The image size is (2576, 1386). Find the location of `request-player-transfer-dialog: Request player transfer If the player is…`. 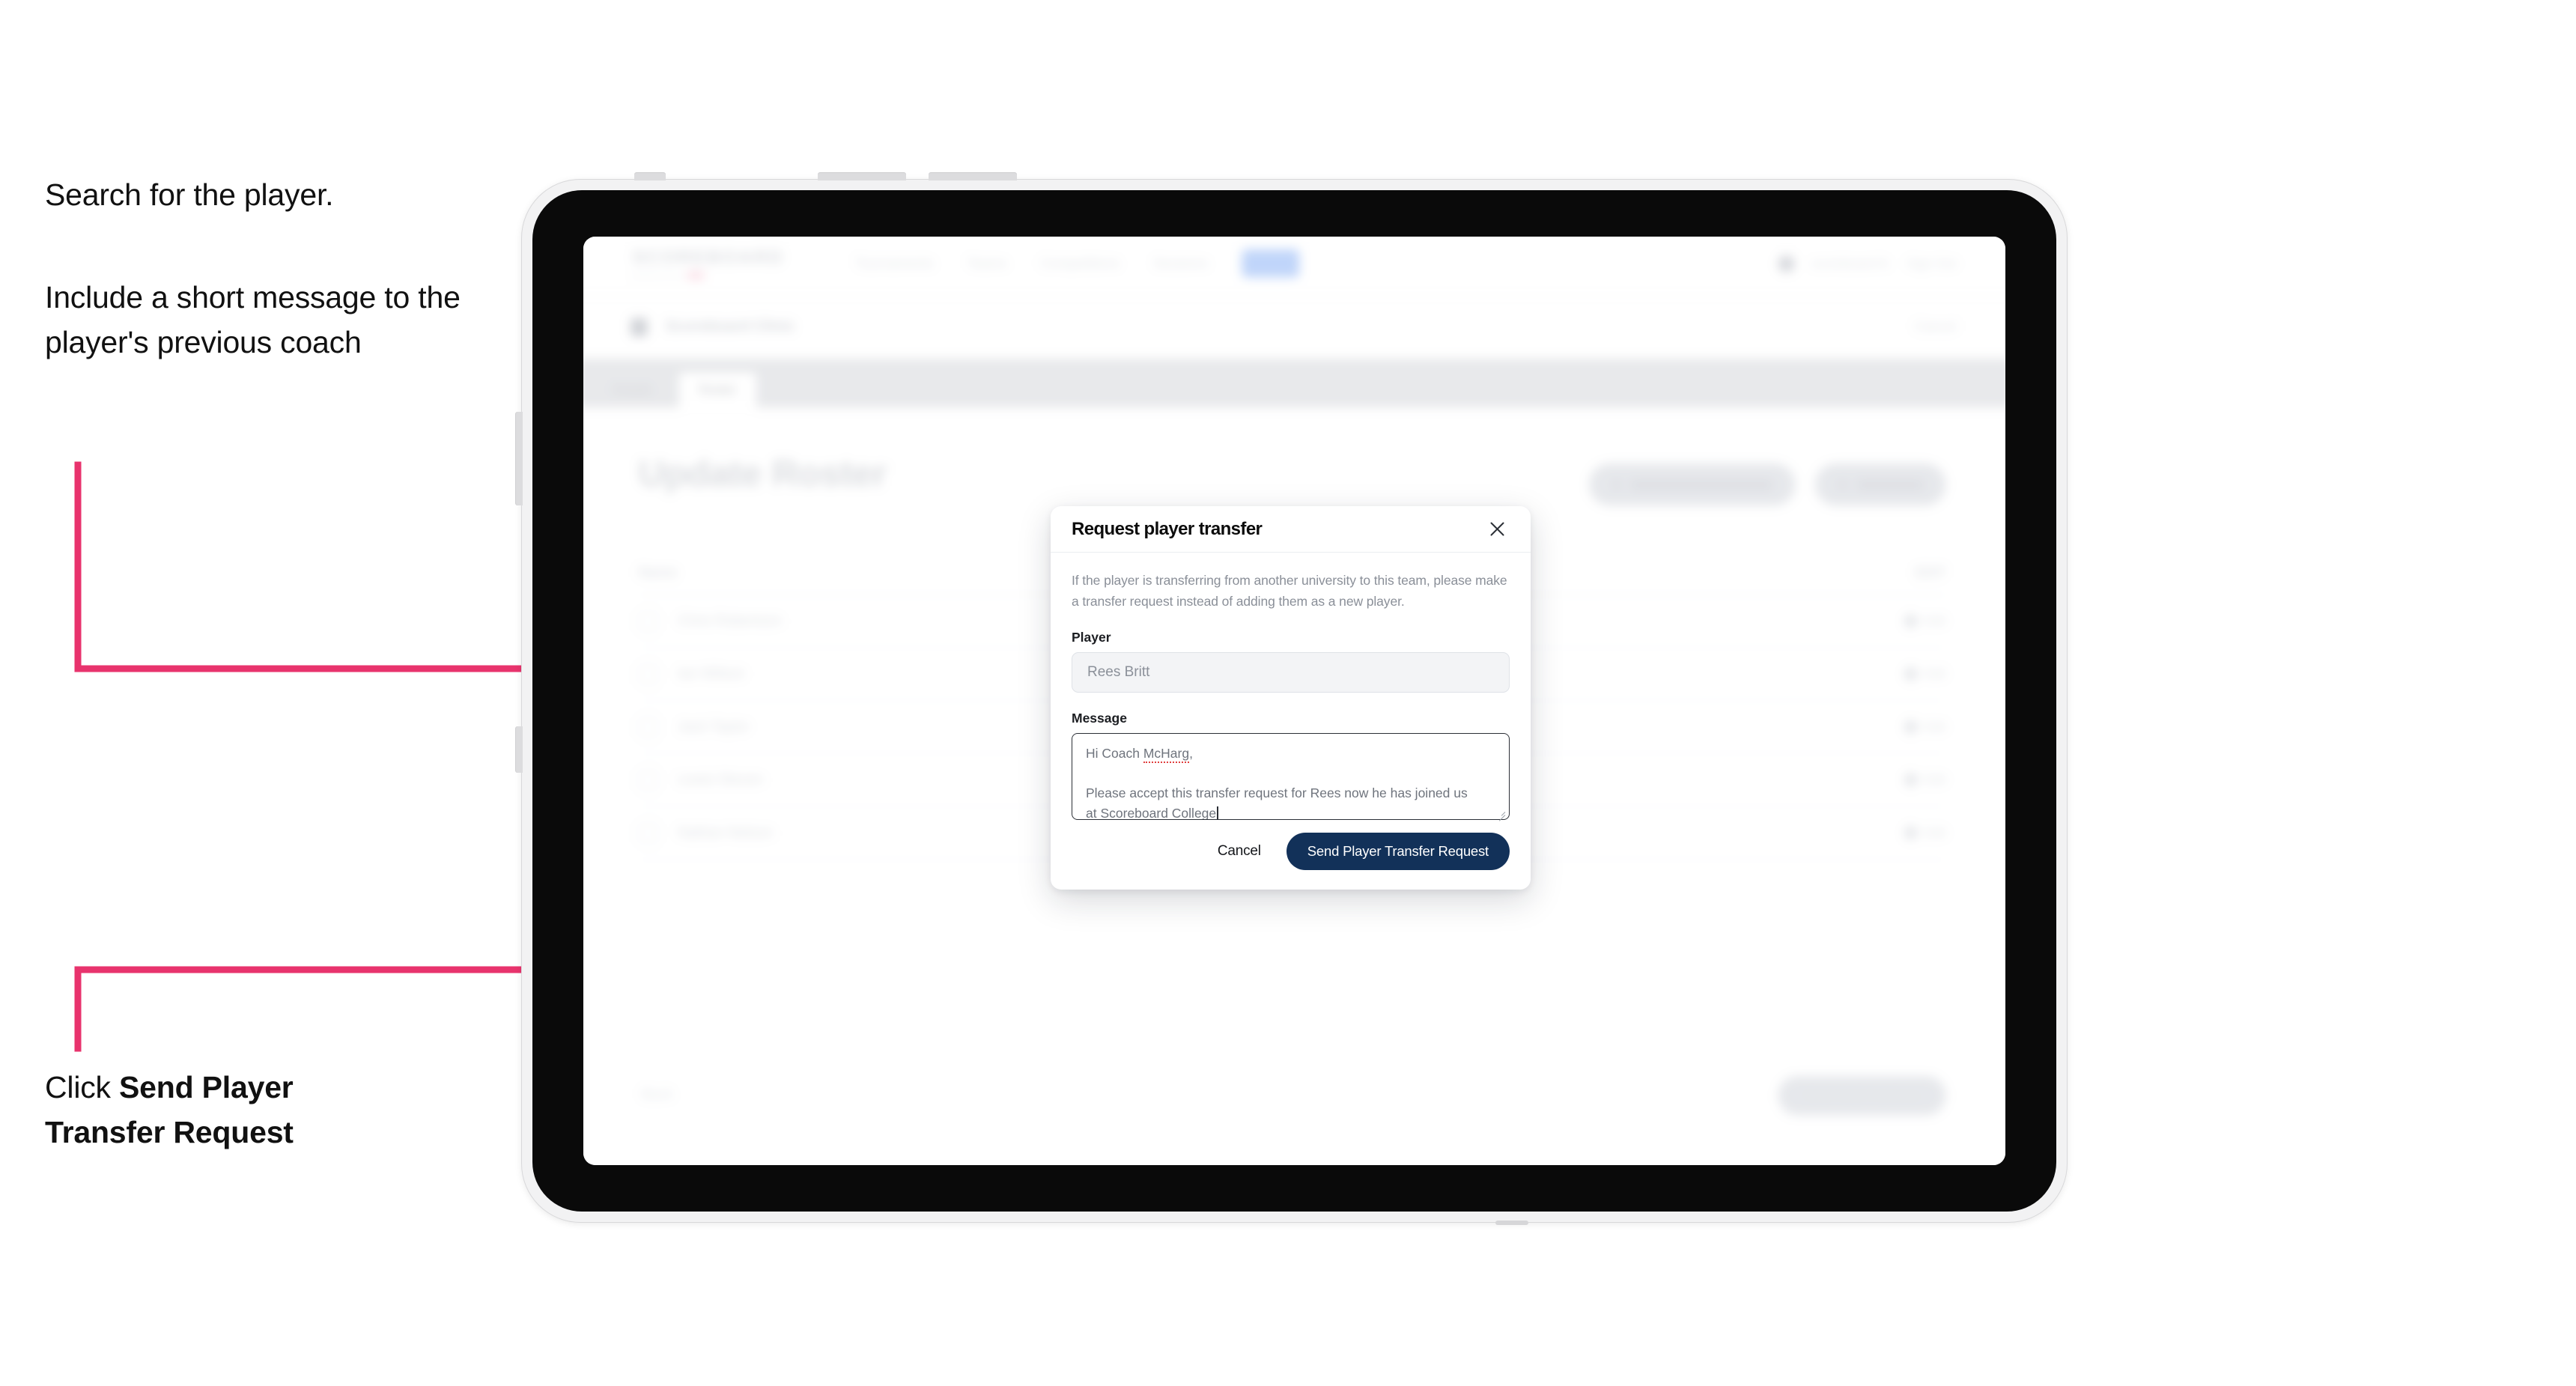

request-player-transfer-dialog: Request player transfer If the player is… is located at coordinates (1291, 698).